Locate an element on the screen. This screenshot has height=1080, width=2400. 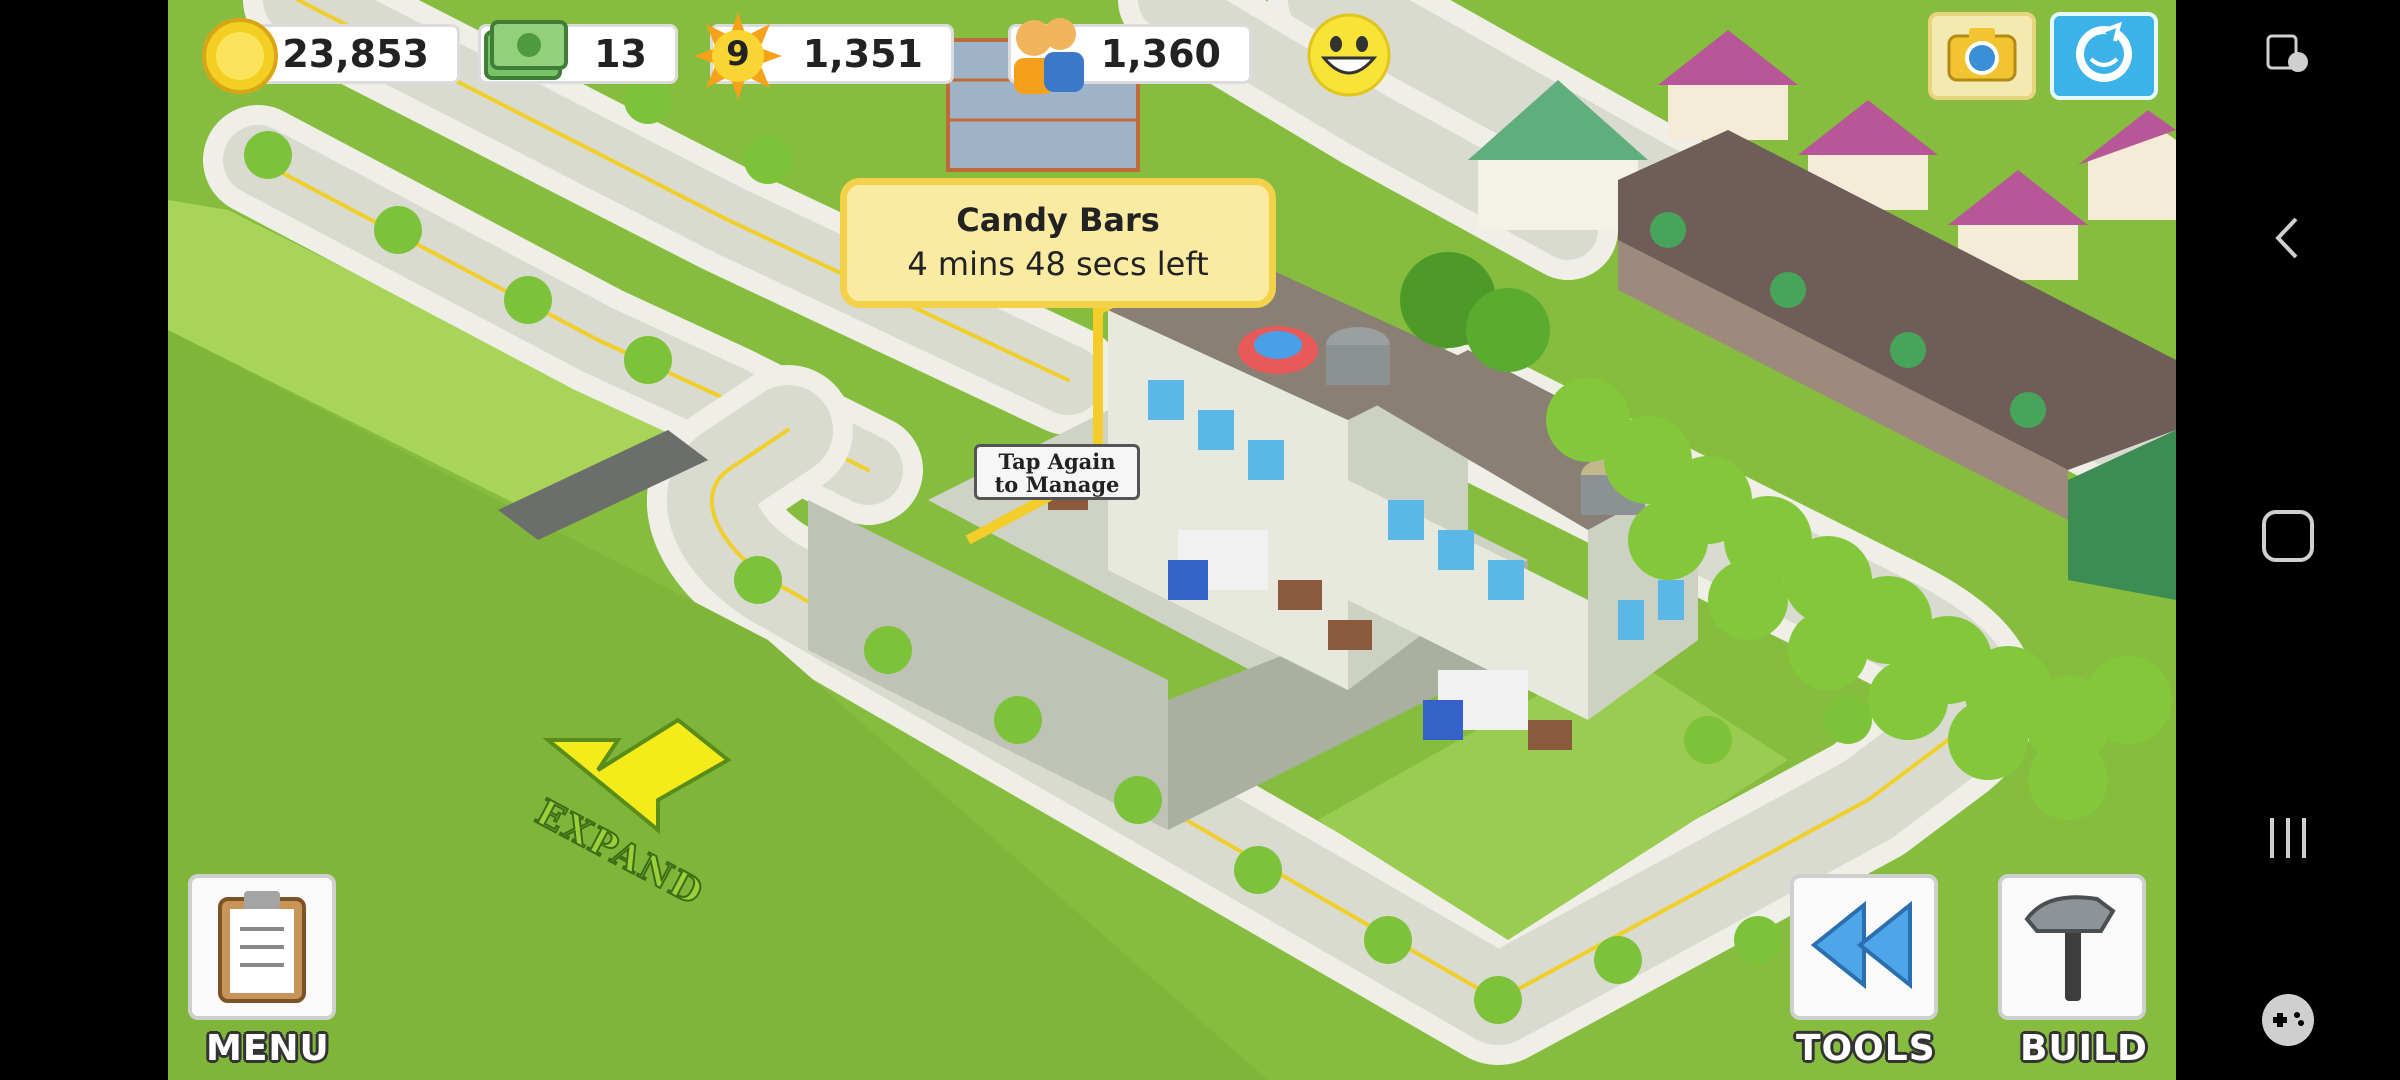
camera-icon is located at coordinates (1982, 56).